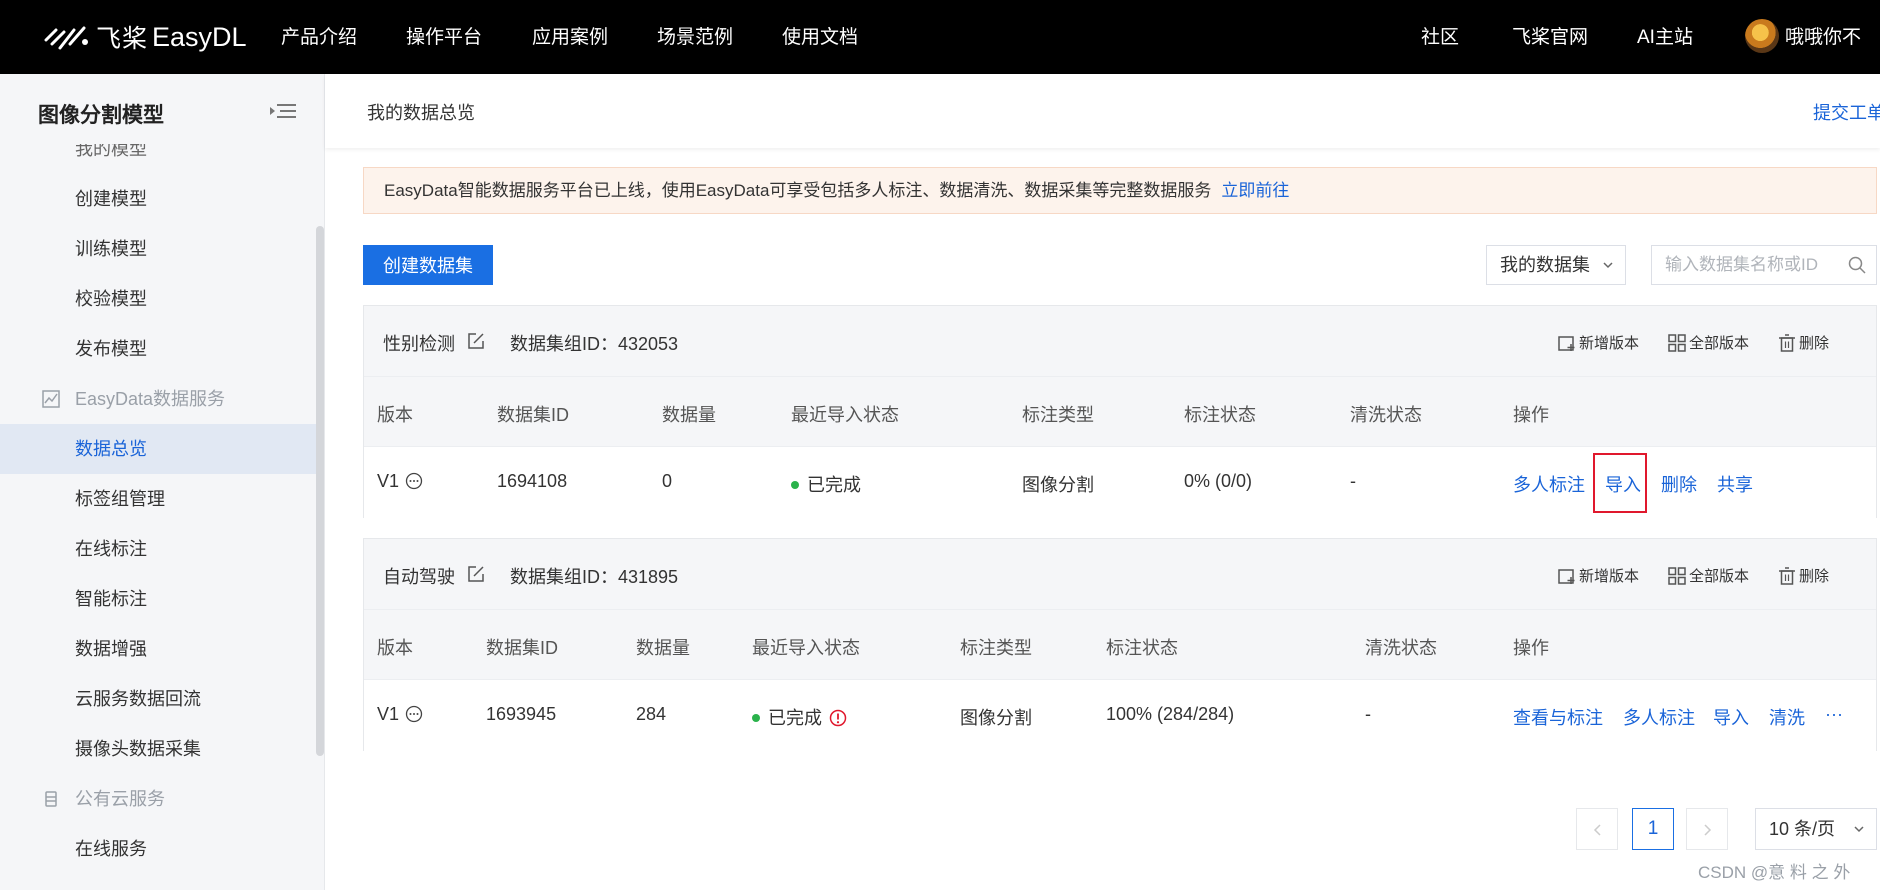  What do you see at coordinates (158, 299) in the screenshot?
I see `sidebar-item-validate-model: 校验模型` at bounding box center [158, 299].